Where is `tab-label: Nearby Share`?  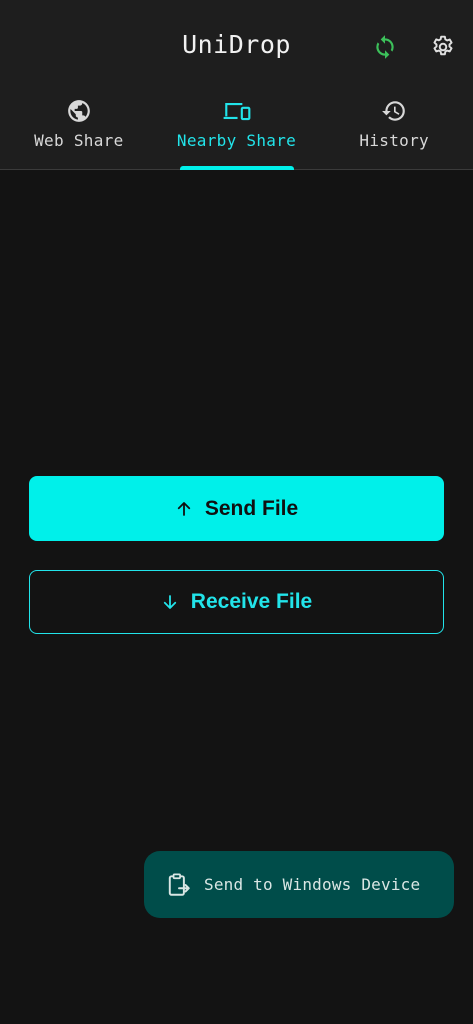
tab-label: Nearby Share is located at coordinates (236, 140).